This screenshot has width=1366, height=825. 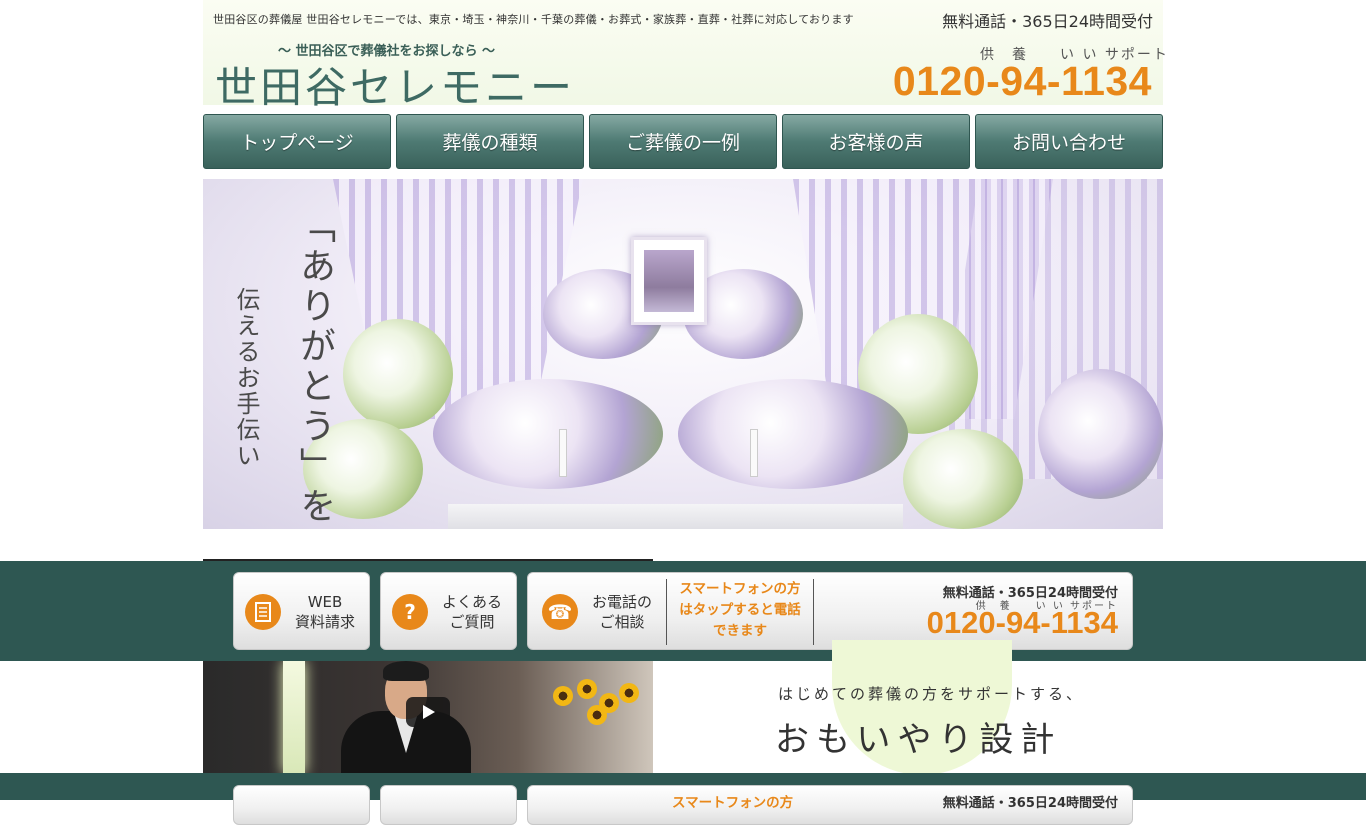 I want to click on nav-contact: お問い合わせ, so click(x=1069, y=141).